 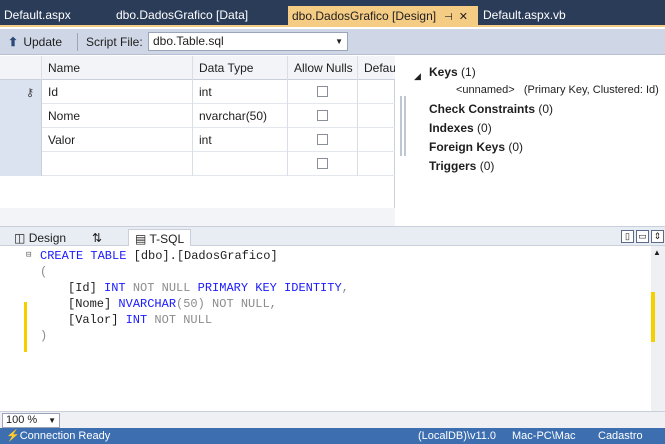 What do you see at coordinates (383, 16) in the screenshot?
I see `tab-dadosgrafico-design: dbo.DadosGrafico [Design] ⊣ ✕` at bounding box center [383, 16].